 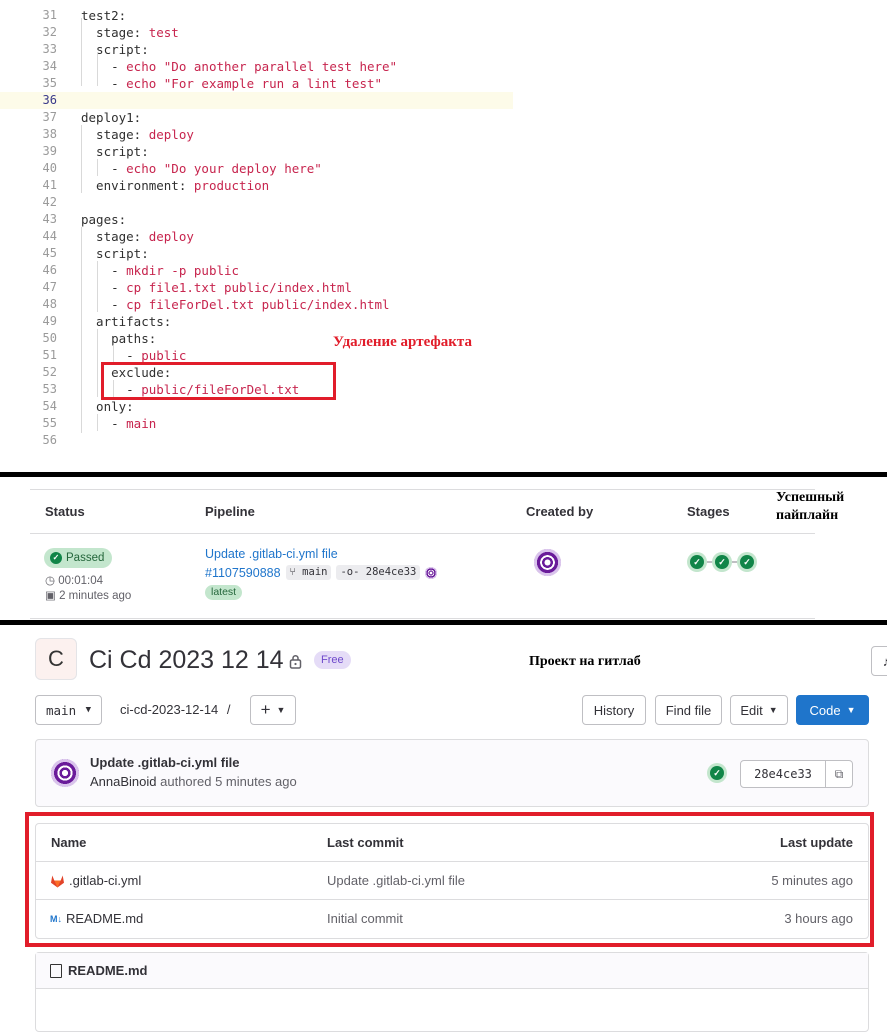 What do you see at coordinates (256, 253) in the screenshot?
I see `code-line: 45 script:` at bounding box center [256, 253].